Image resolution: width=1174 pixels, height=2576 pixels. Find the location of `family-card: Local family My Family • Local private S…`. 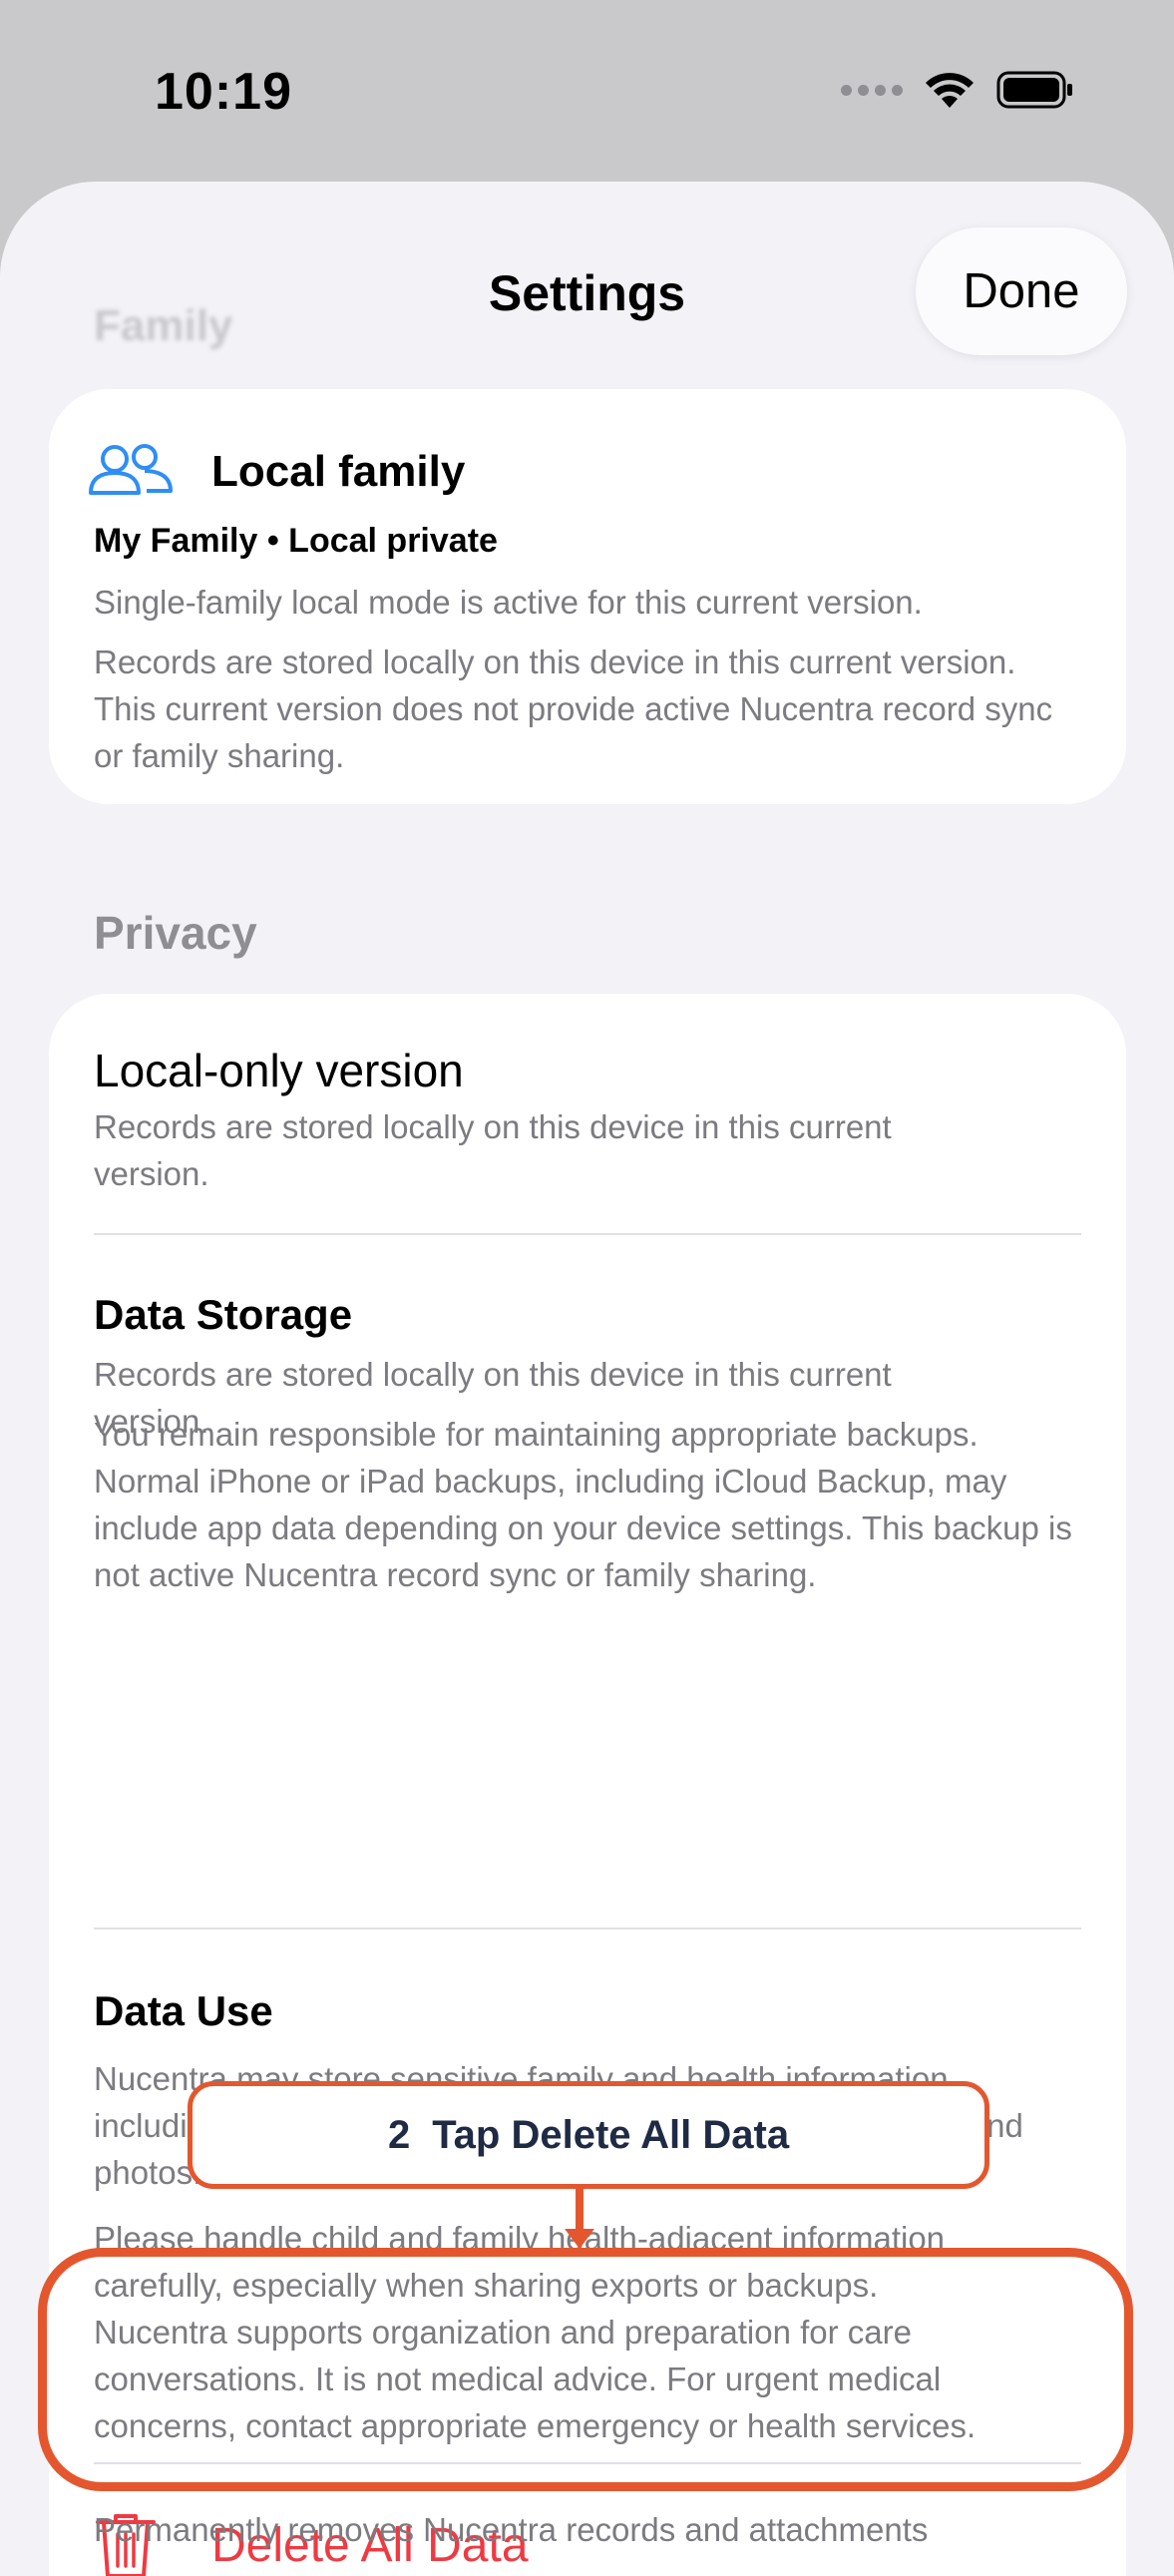

family-card: Local family My Family • Local private S… is located at coordinates (587, 596).